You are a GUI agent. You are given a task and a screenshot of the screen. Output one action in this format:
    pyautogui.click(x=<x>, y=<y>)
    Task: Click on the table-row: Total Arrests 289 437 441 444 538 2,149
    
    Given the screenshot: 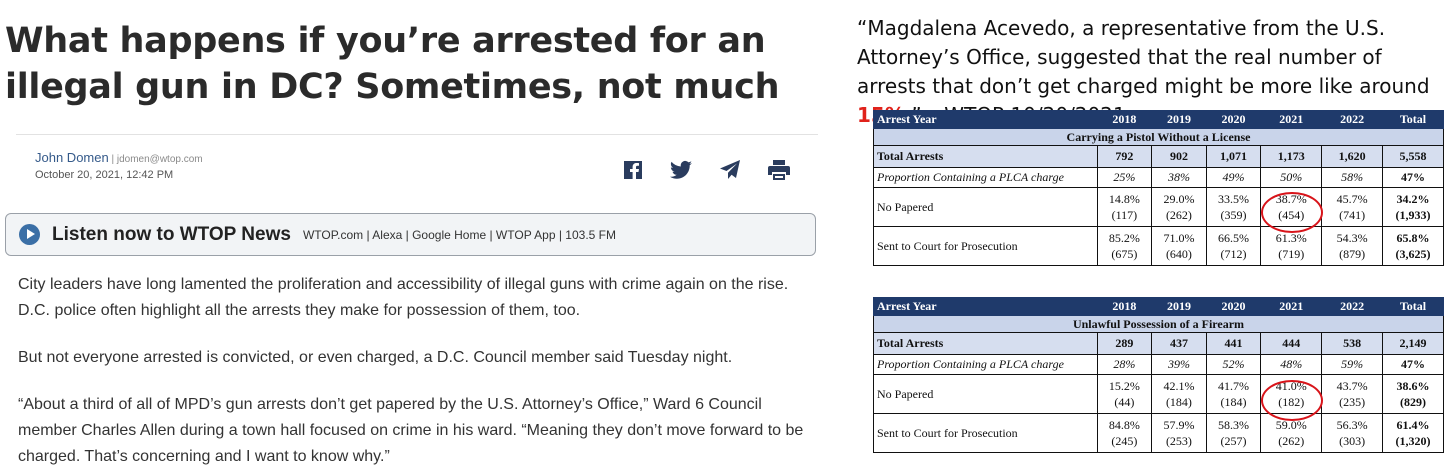 What is the action you would take?
    pyautogui.click(x=1158, y=343)
    